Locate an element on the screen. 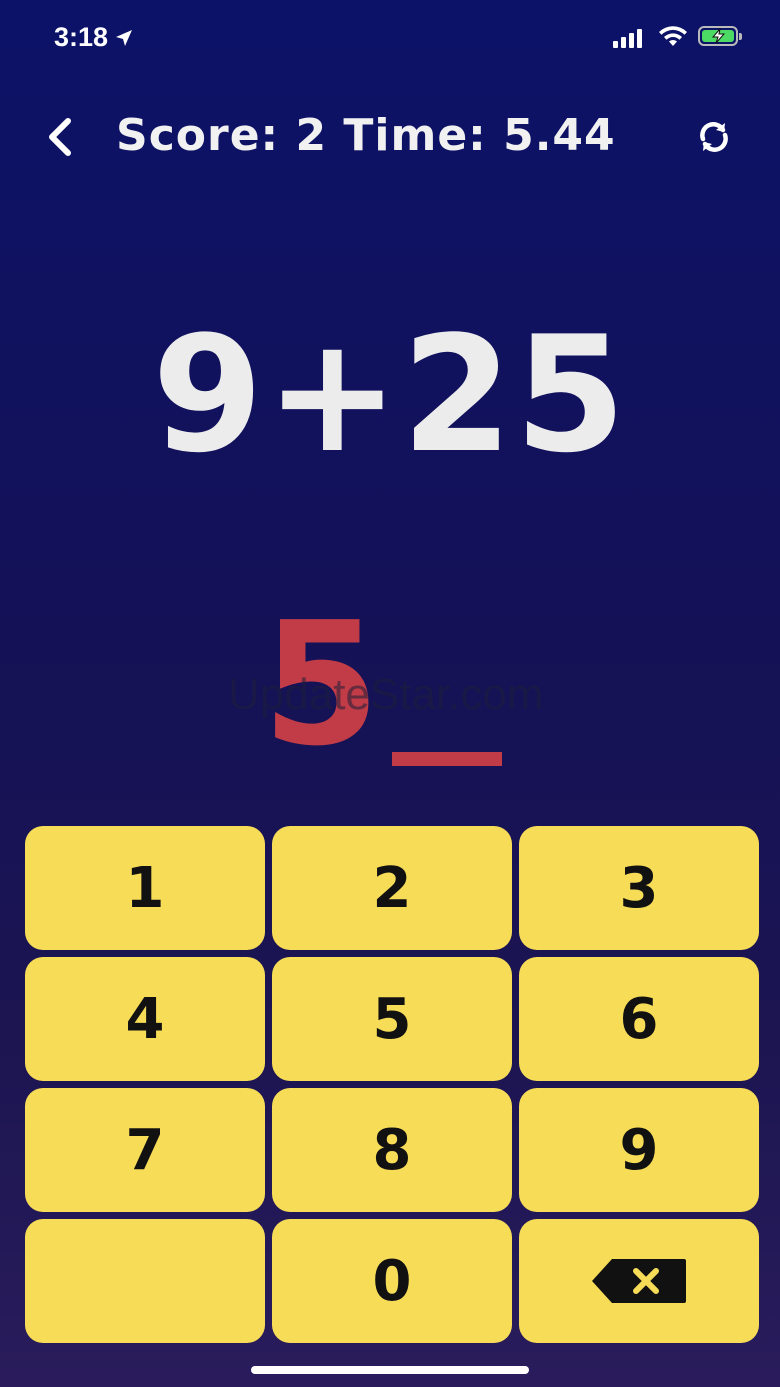 The width and height of the screenshot is (780, 1387). key-3: 3 is located at coordinates (639, 888).